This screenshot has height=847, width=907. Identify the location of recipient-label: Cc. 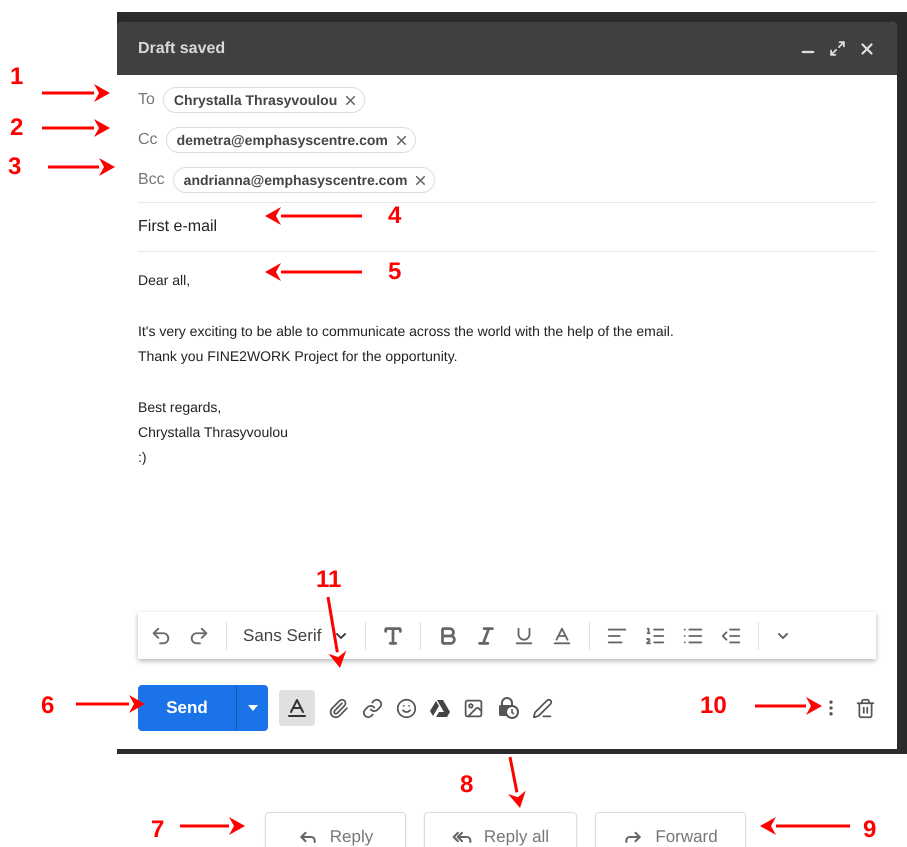
(148, 140).